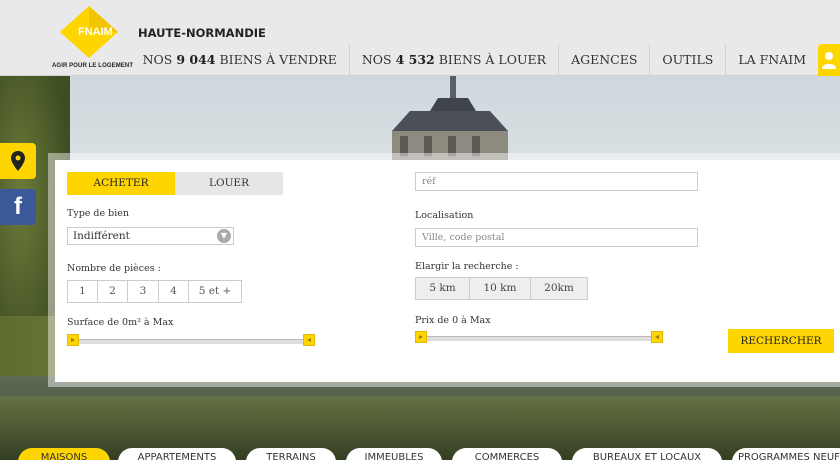 This screenshot has height=460, width=840. What do you see at coordinates (224, 236) in the screenshot?
I see `chevron-down-icon: ▼` at bounding box center [224, 236].